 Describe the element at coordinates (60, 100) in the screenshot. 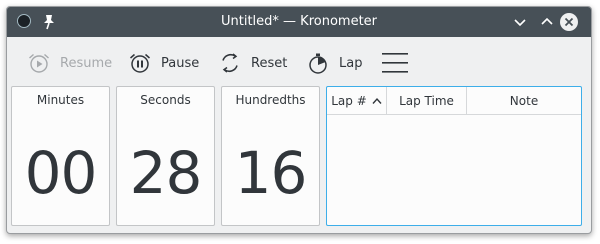

I see `minutes-label: Minutes` at that location.